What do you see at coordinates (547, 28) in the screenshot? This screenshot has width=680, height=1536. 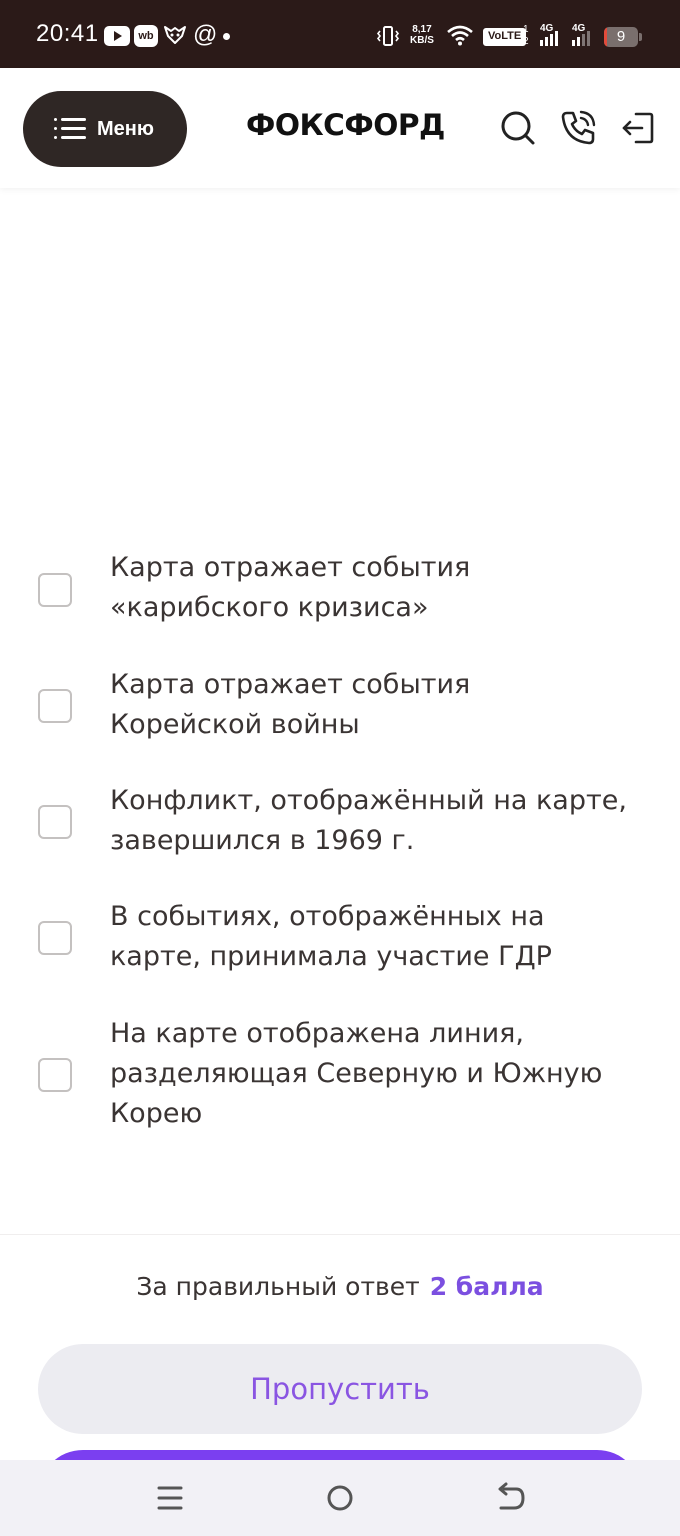 I see `network-type-1: 4G` at bounding box center [547, 28].